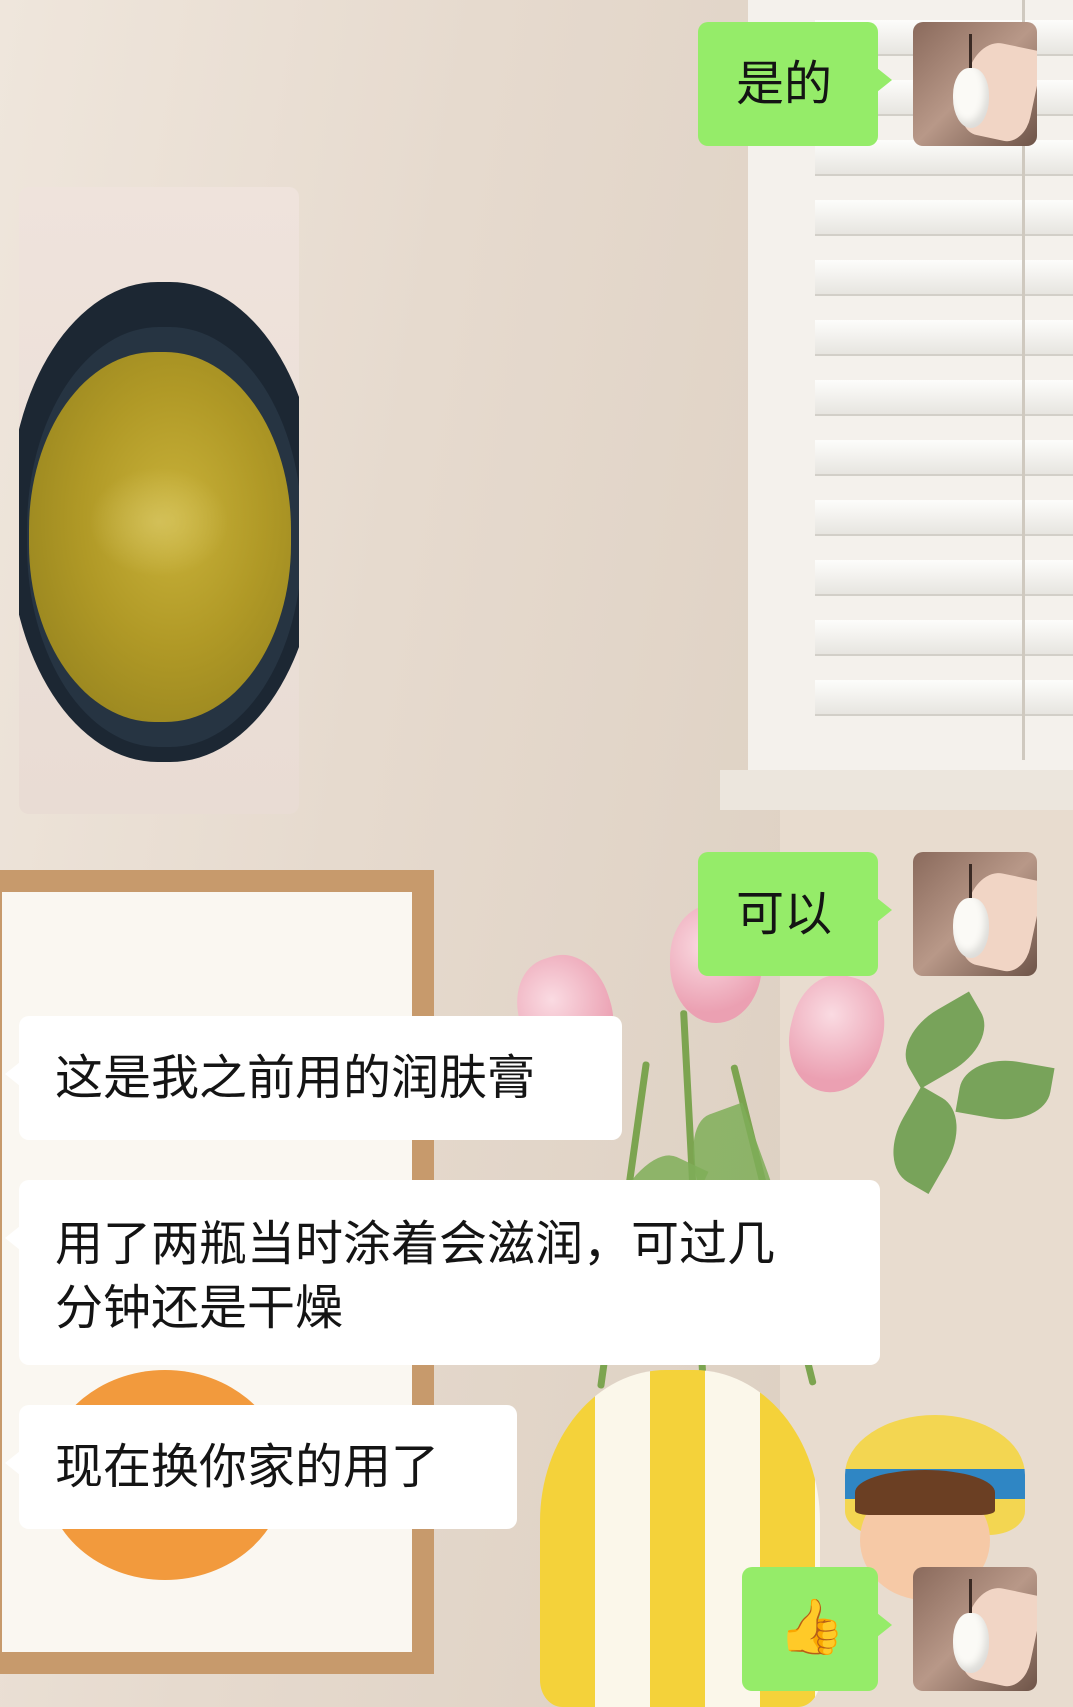  What do you see at coordinates (247, 1467) in the screenshot?
I see `message-text: 现在换你家的用了` at bounding box center [247, 1467].